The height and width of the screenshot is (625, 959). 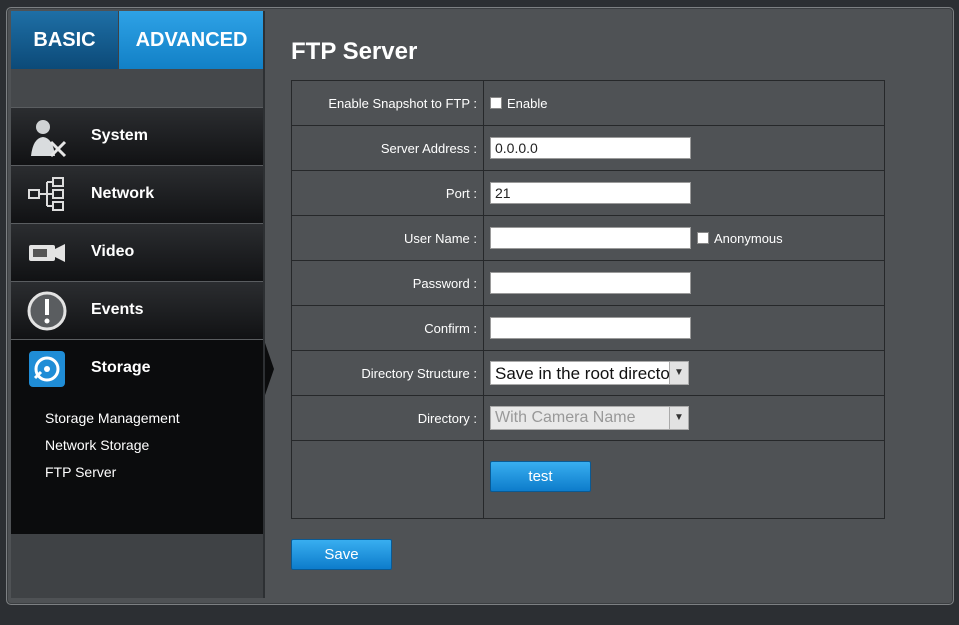 I want to click on sidebar-item-network: Network, so click(x=137, y=194).